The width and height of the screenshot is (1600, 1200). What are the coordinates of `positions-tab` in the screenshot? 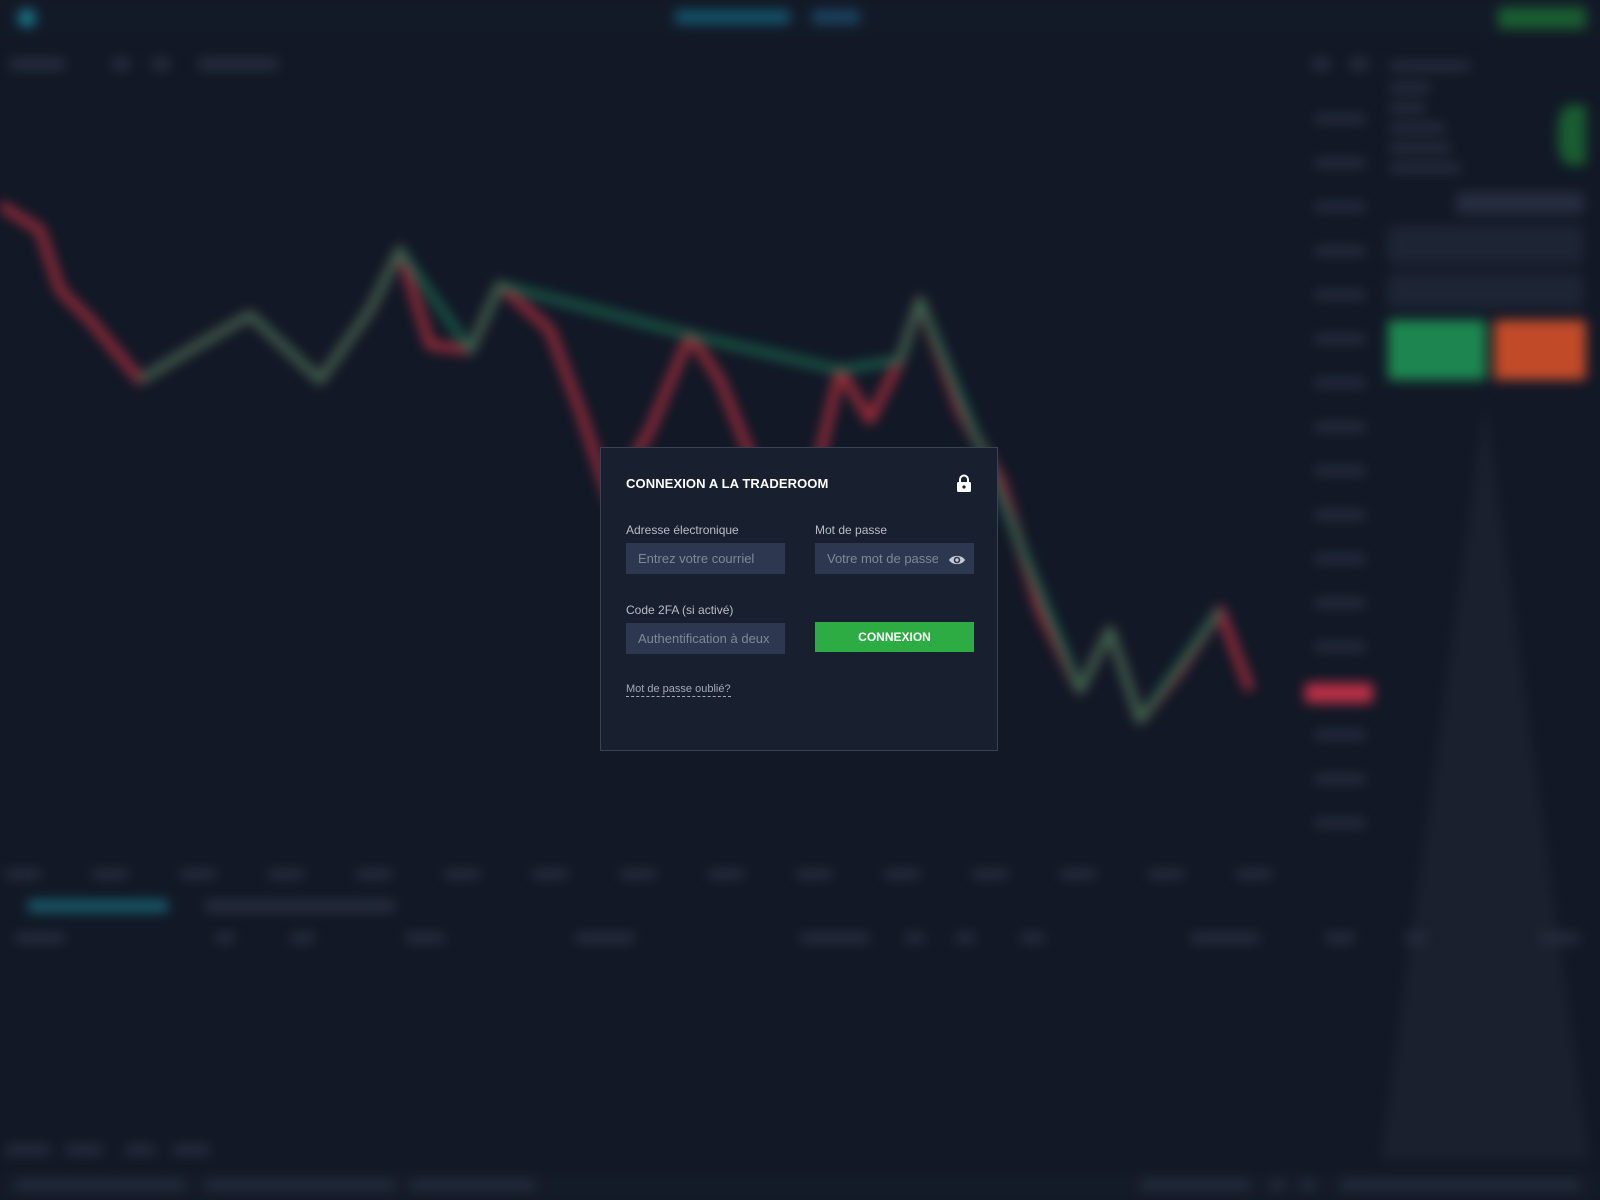 It's located at (300, 906).